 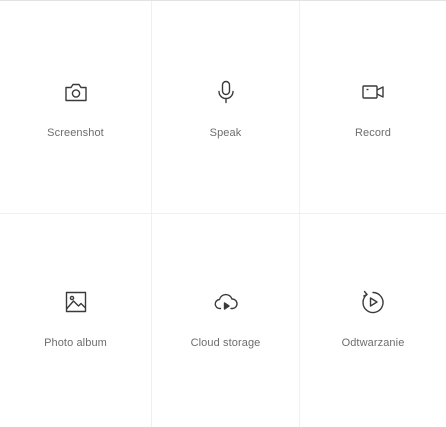 What do you see at coordinates (373, 302) in the screenshot?
I see `replay-icon` at bounding box center [373, 302].